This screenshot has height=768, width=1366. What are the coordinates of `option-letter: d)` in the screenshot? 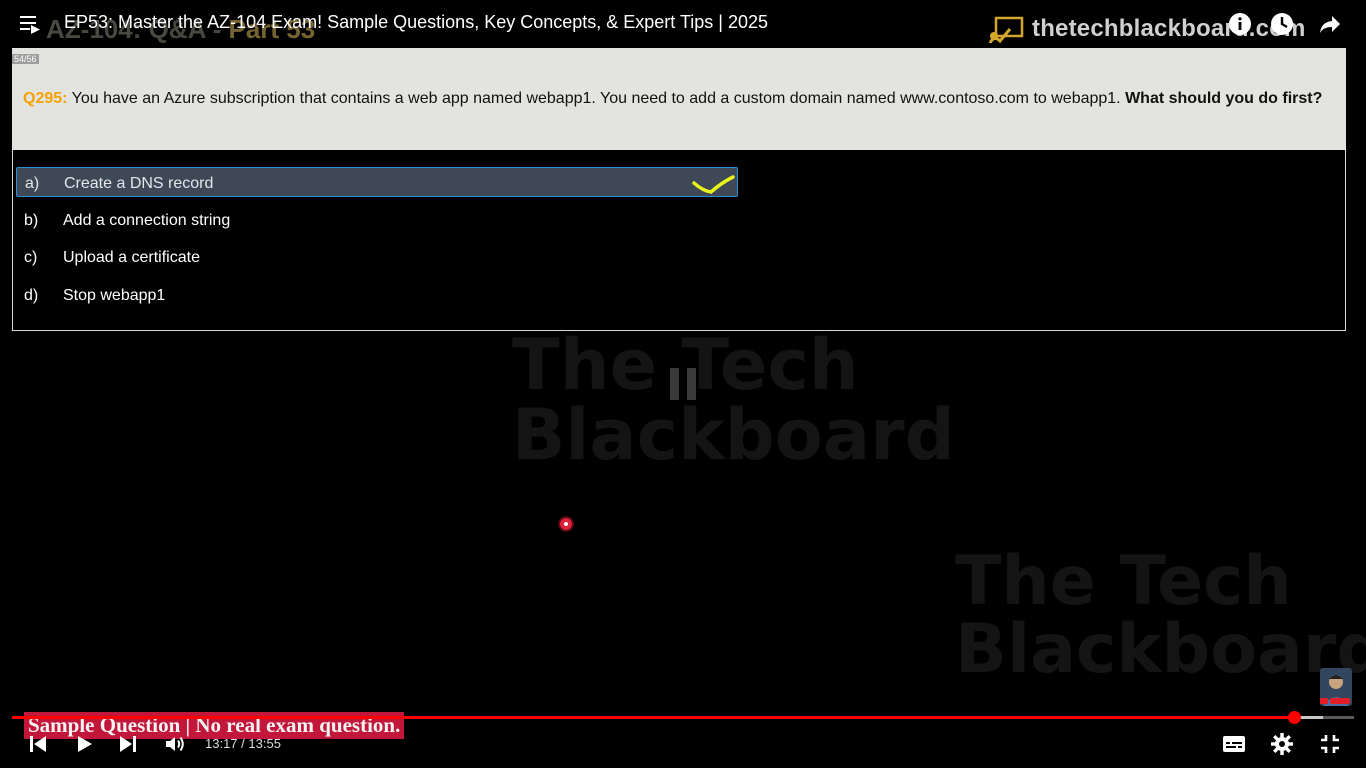 It's located at (31, 295).